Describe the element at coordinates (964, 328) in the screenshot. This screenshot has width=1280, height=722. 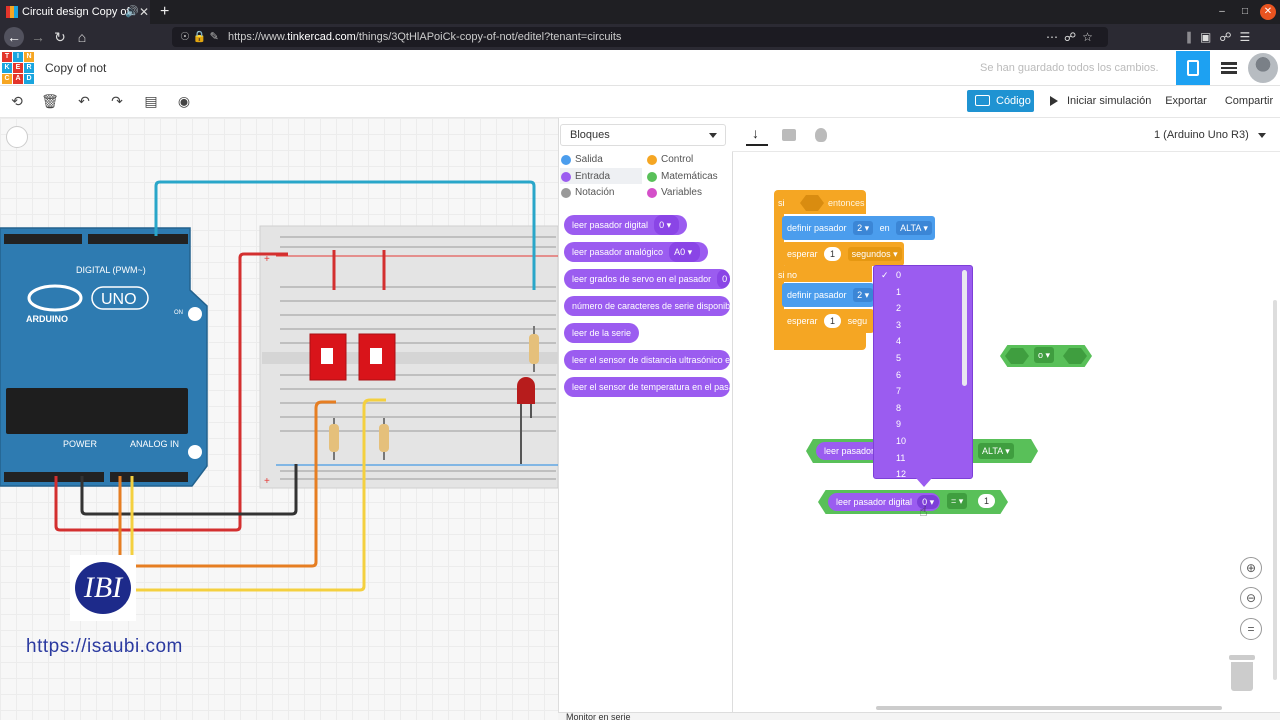
I see `dropdown-scrollbar` at that location.